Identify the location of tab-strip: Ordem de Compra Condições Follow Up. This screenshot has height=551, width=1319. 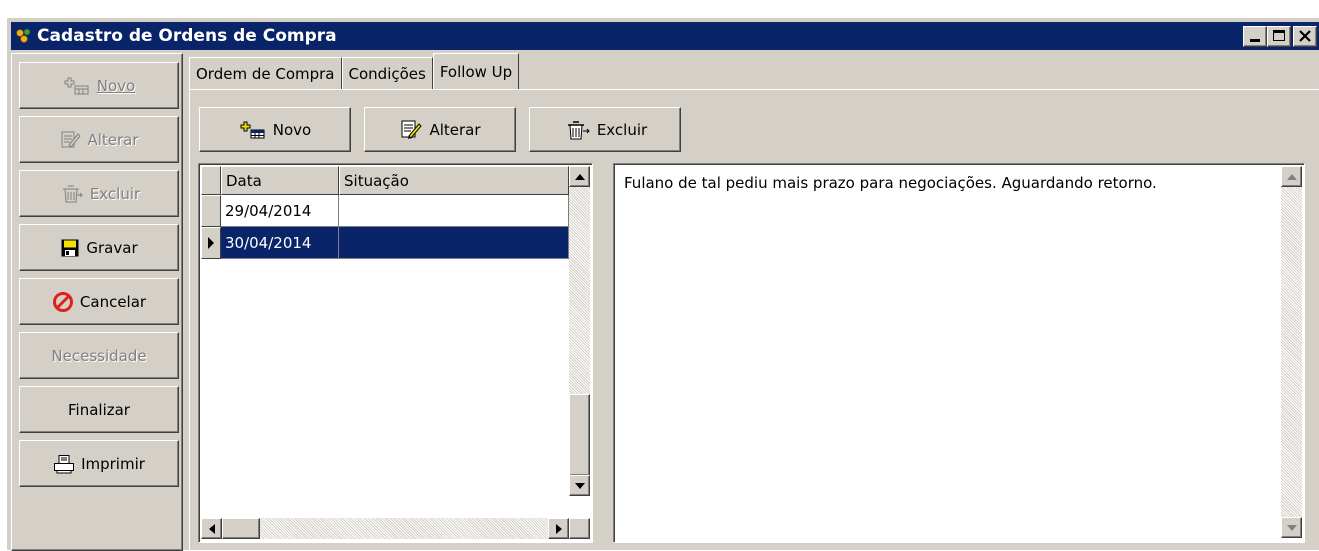
(354, 71).